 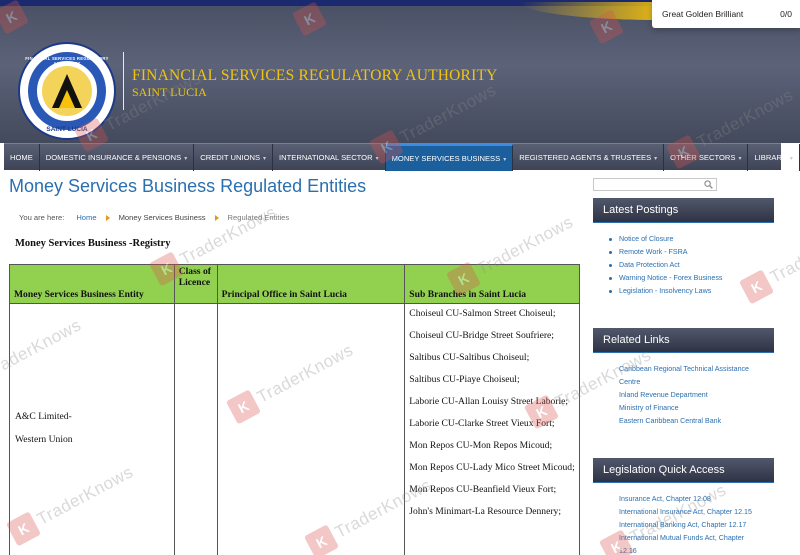 What do you see at coordinates (679, 369) in the screenshot?
I see `related-link: Caribbean Regional Technical Assistance` at bounding box center [679, 369].